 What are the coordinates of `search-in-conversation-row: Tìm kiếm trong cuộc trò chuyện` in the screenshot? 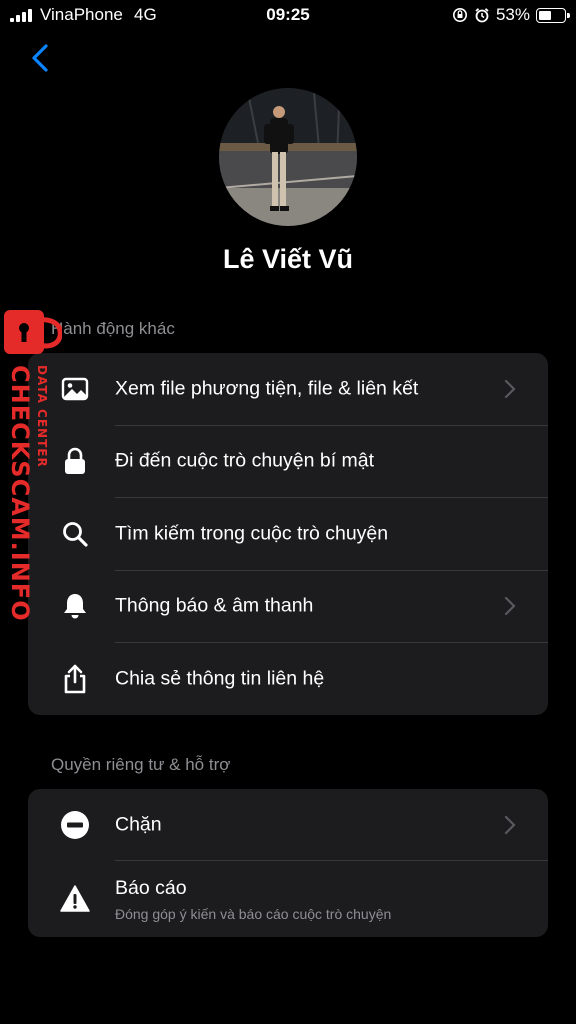 It's located at (288, 534).